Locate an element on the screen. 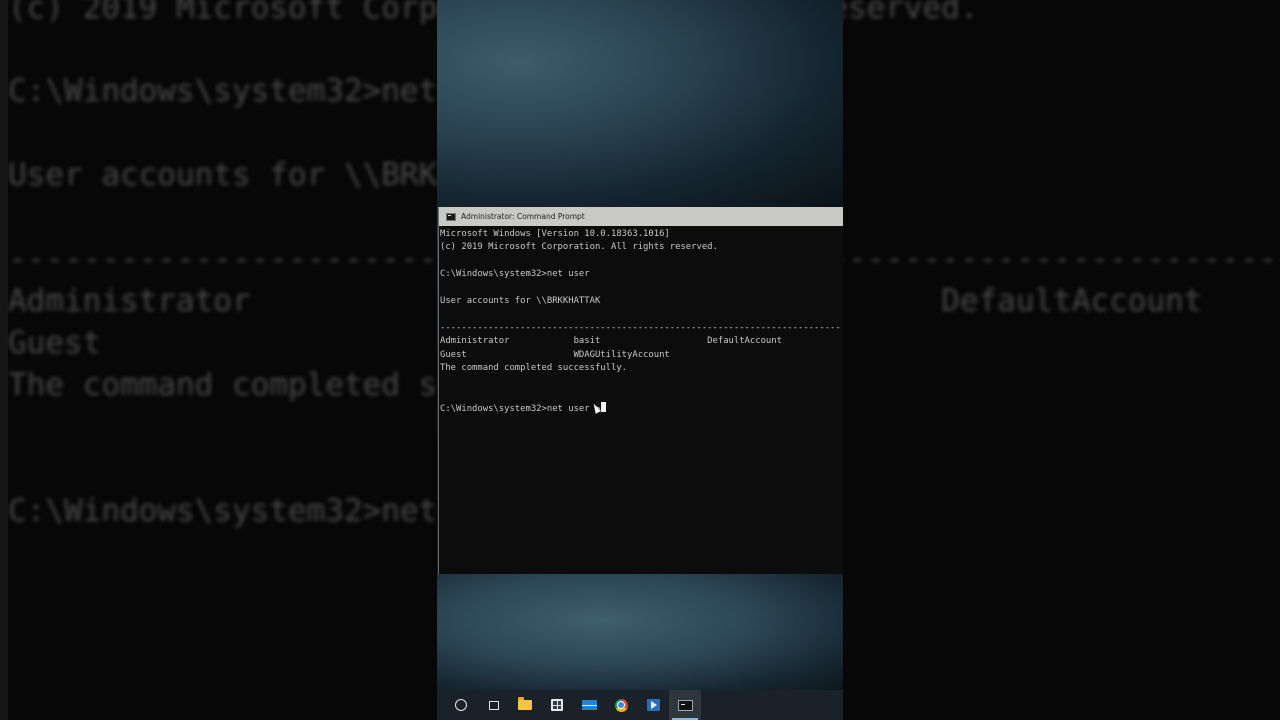 This screenshot has height=720, width=1280. console-prompt-line: C:\Windows\system32>net user > is located at coordinates (640, 408).